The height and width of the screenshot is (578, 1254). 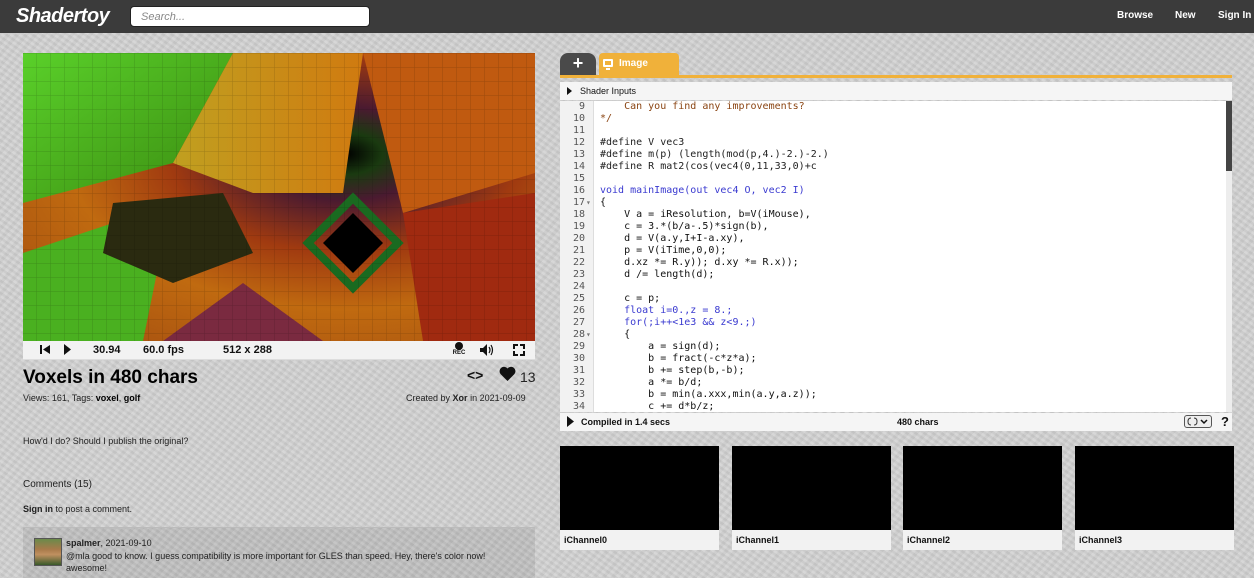 I want to click on rewind-icon, so click(x=45, y=351).